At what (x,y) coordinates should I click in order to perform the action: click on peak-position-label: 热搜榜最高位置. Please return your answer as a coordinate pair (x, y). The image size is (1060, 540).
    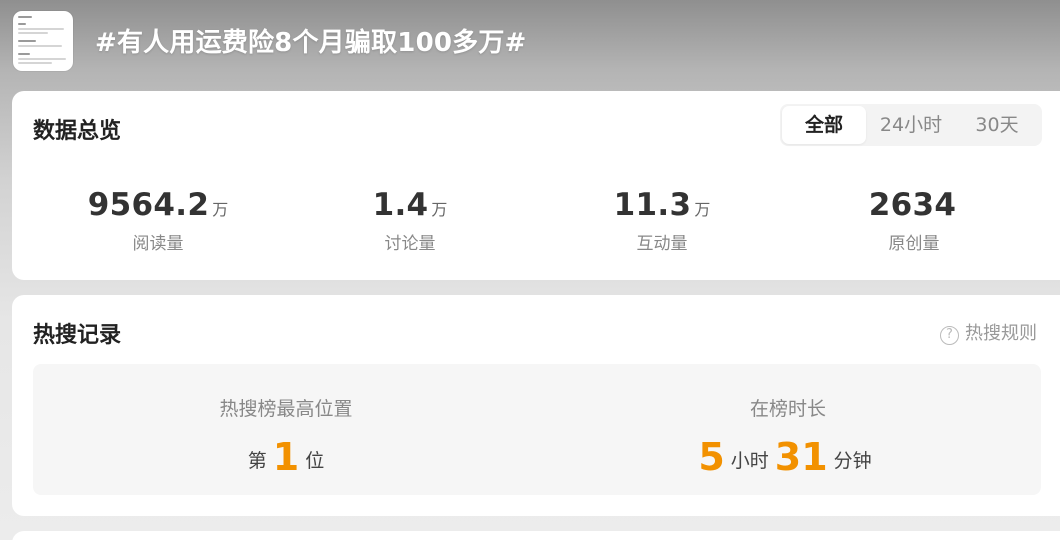
    Looking at the image, I should click on (286, 409).